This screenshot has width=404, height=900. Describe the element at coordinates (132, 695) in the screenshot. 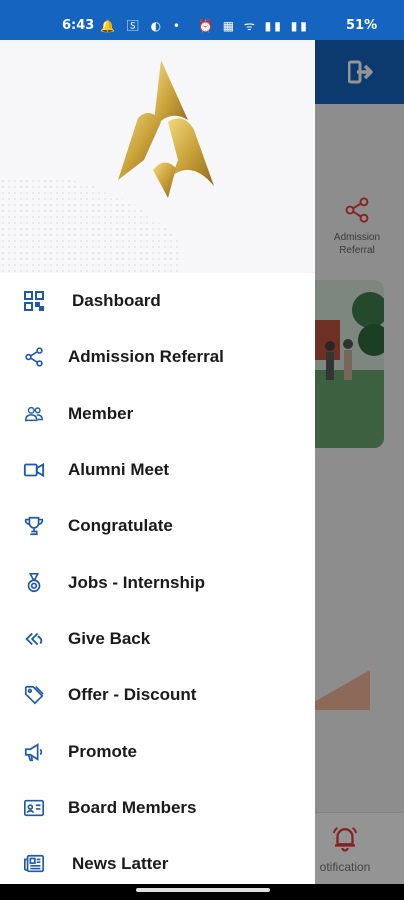

I see `menu-item-label: Offer - Discount` at that location.